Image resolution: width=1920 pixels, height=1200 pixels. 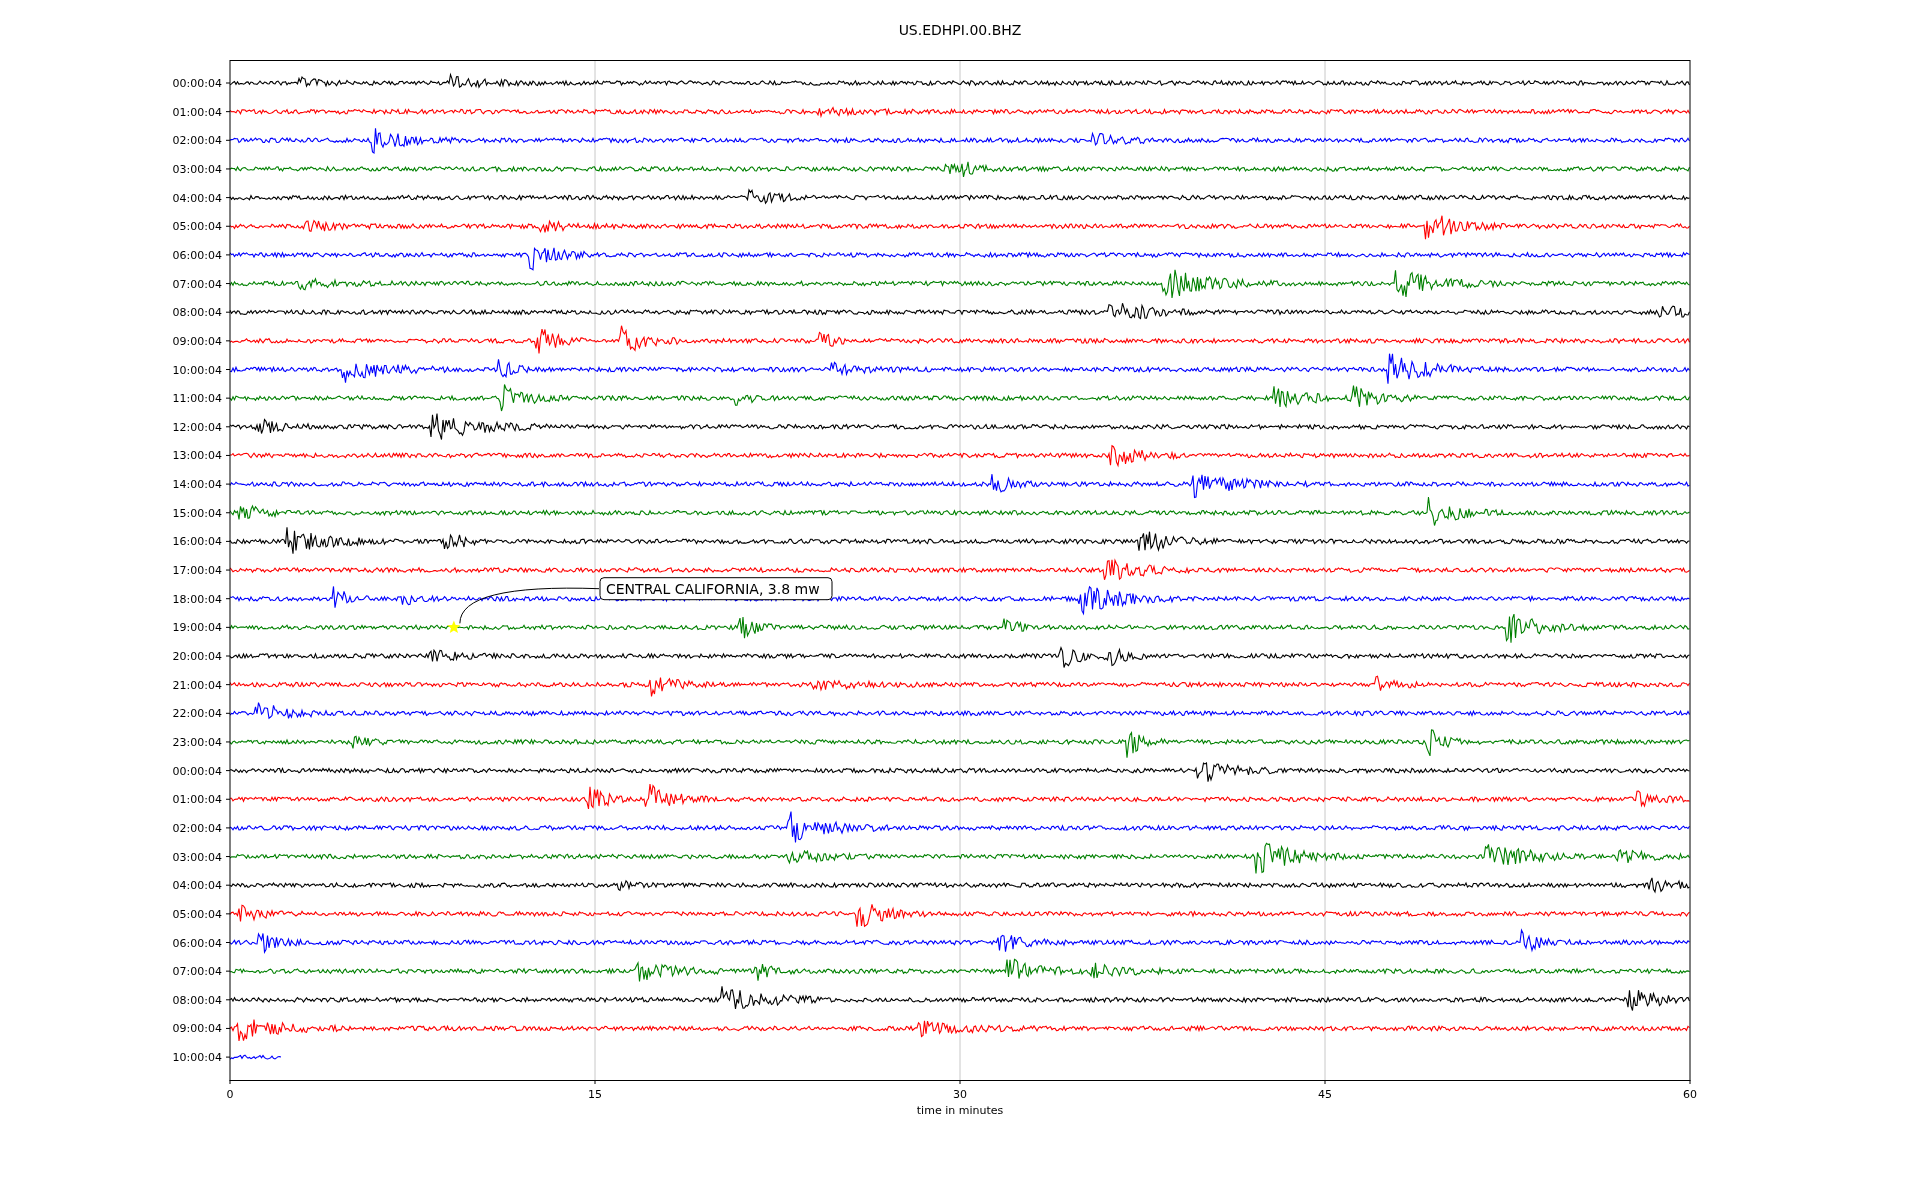 What do you see at coordinates (716, 589) in the screenshot?
I see `annotation-label: CENTRAL CALIFORNIA, 3.8 mw` at bounding box center [716, 589].